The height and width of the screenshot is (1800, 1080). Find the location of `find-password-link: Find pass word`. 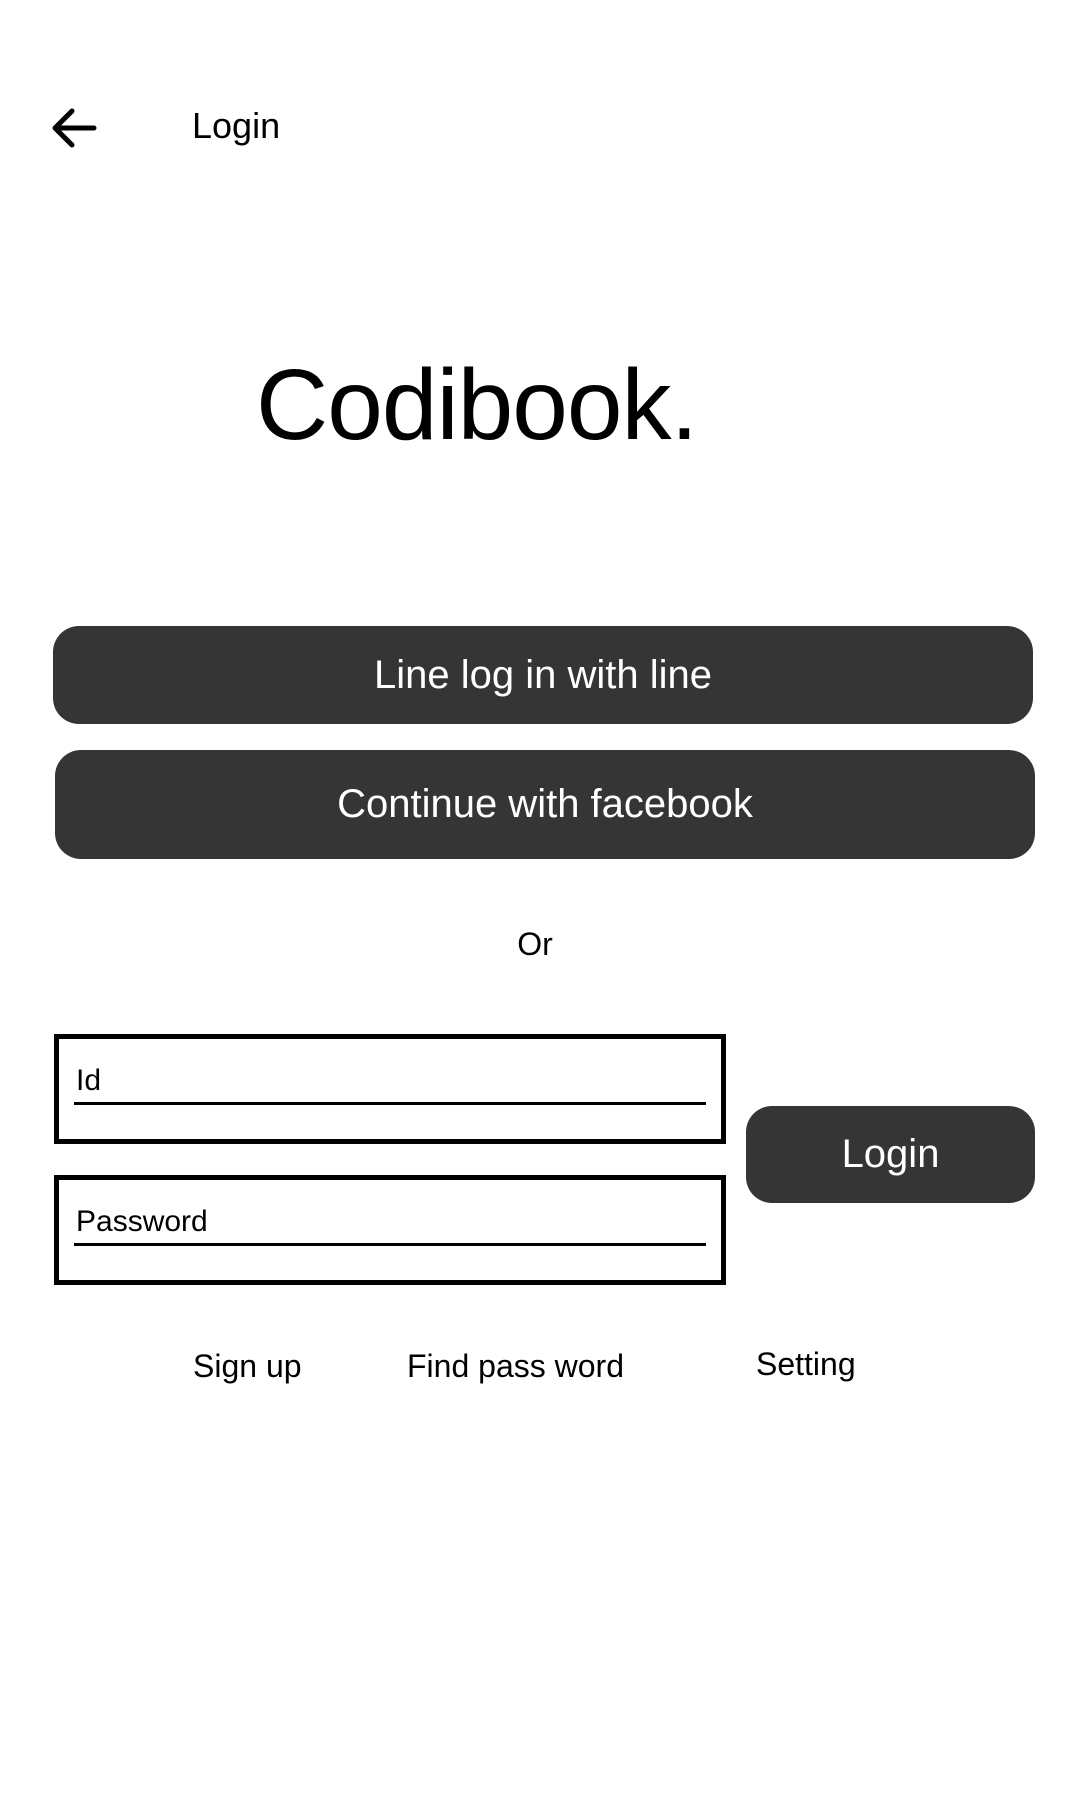

find-password-link: Find pass word is located at coordinates (515, 1366).